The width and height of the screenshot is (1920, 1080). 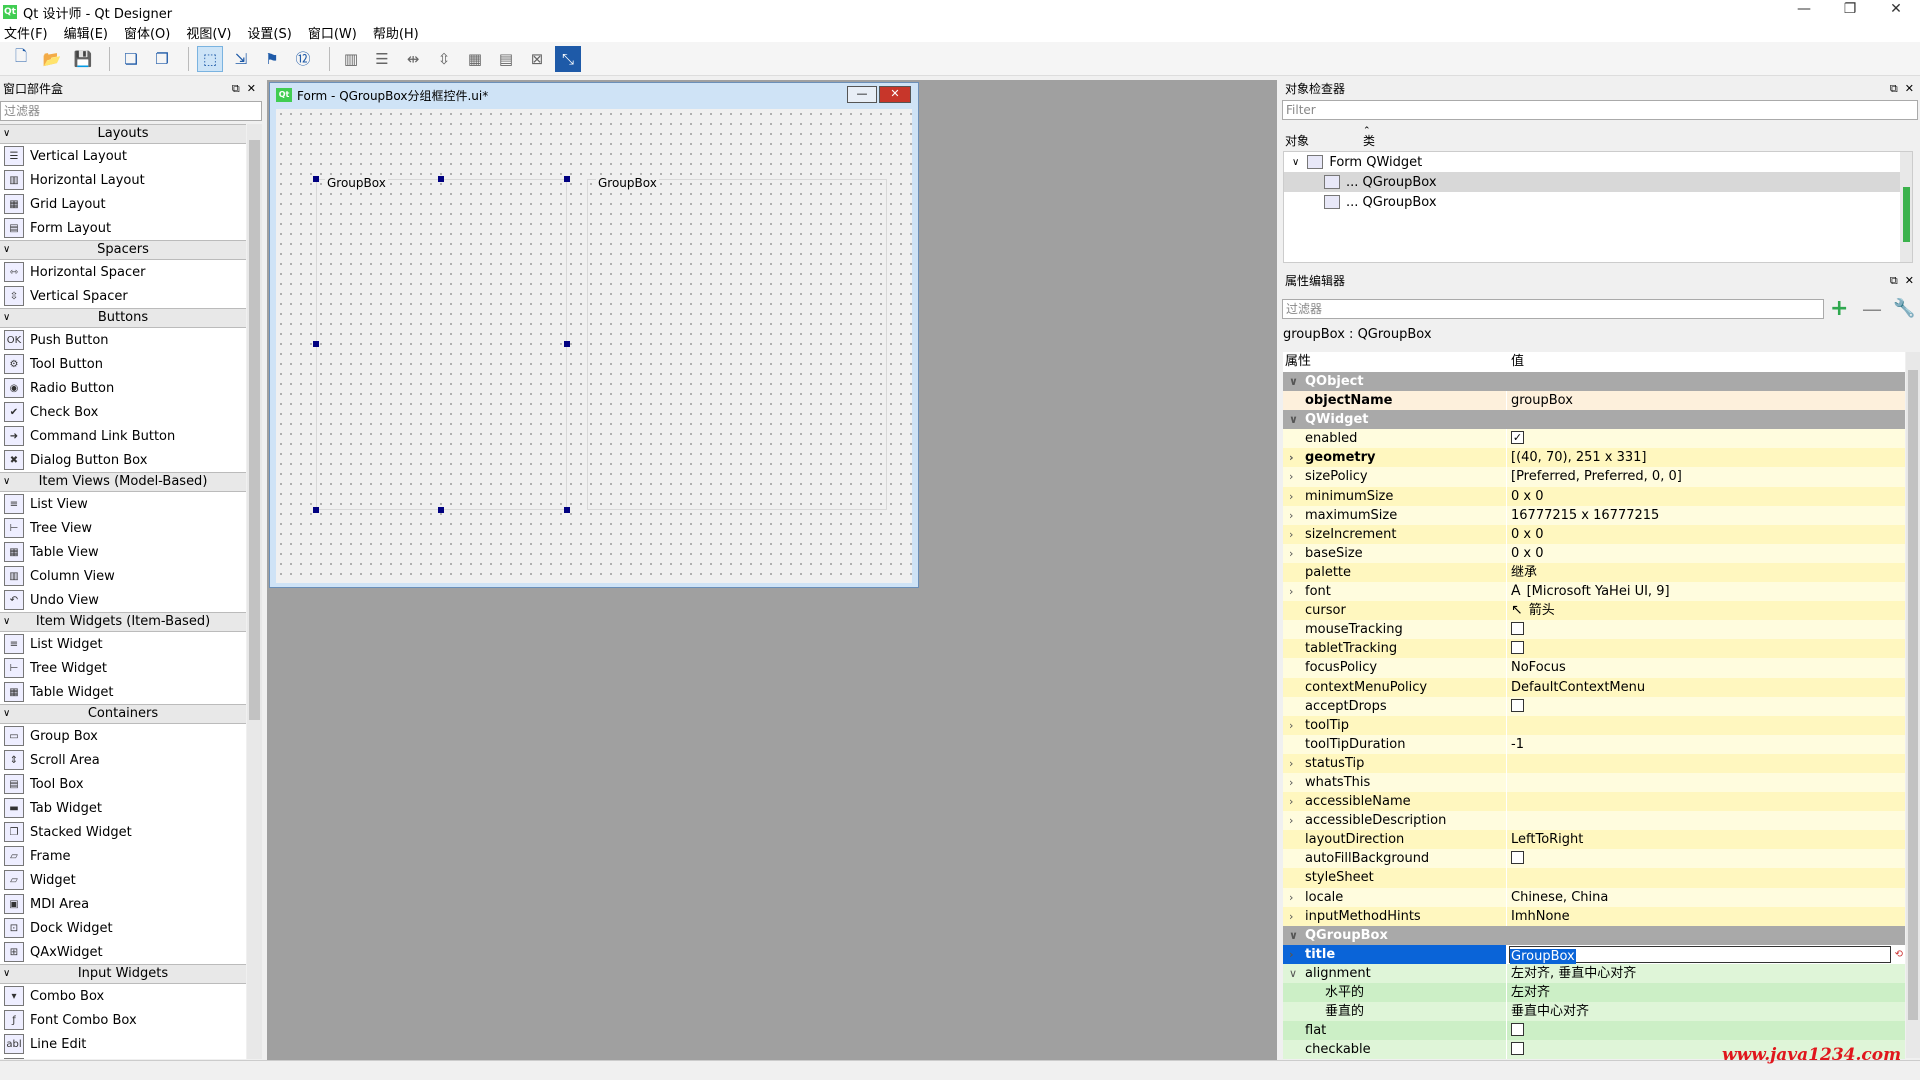 I want to click on property-row: acceptDrops, so click(x=1594, y=706).